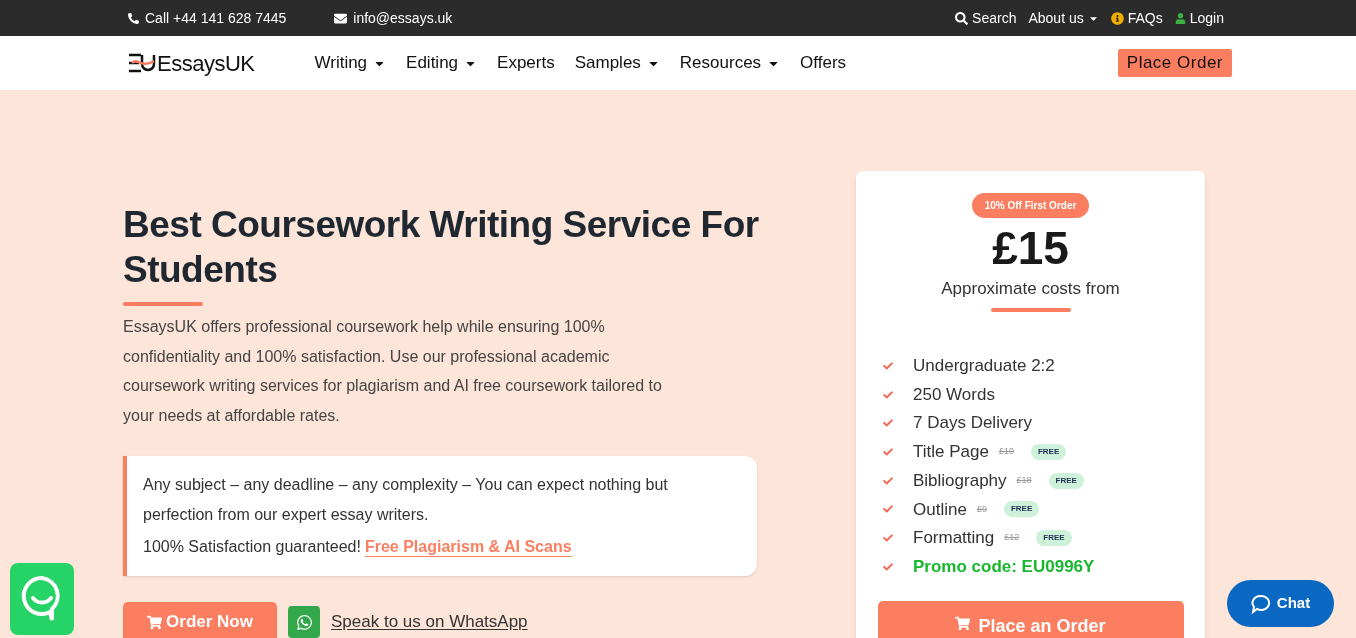 This screenshot has height=638, width=1356. Describe the element at coordinates (1280, 603) in the screenshot. I see `chat-button: Chat` at that location.